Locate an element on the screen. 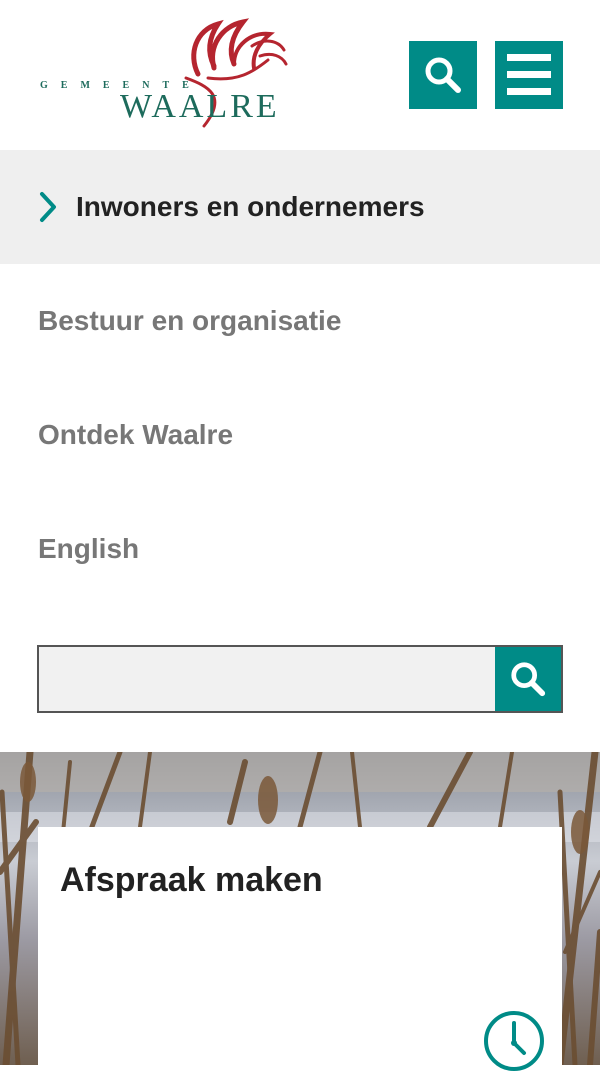 This screenshot has width=600, height=1078. header-search-button is located at coordinates (443, 75).